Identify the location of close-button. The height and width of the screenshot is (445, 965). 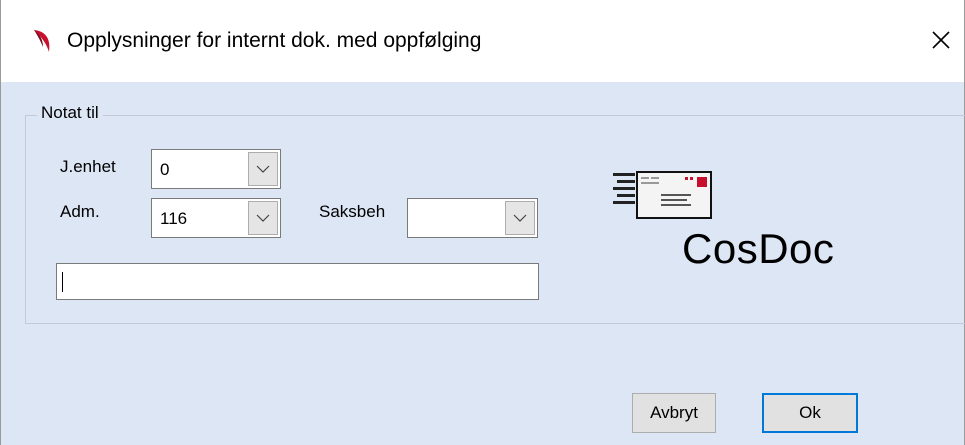
(941, 40).